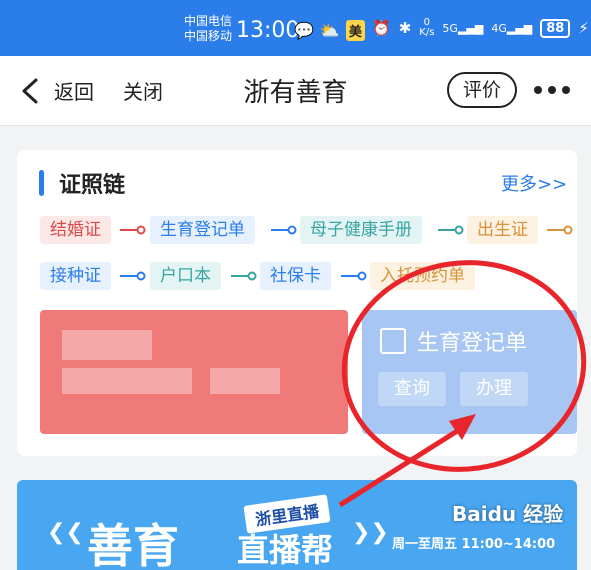 This screenshot has width=591, height=570. I want to click on chat-icon: 💬, so click(304, 30).